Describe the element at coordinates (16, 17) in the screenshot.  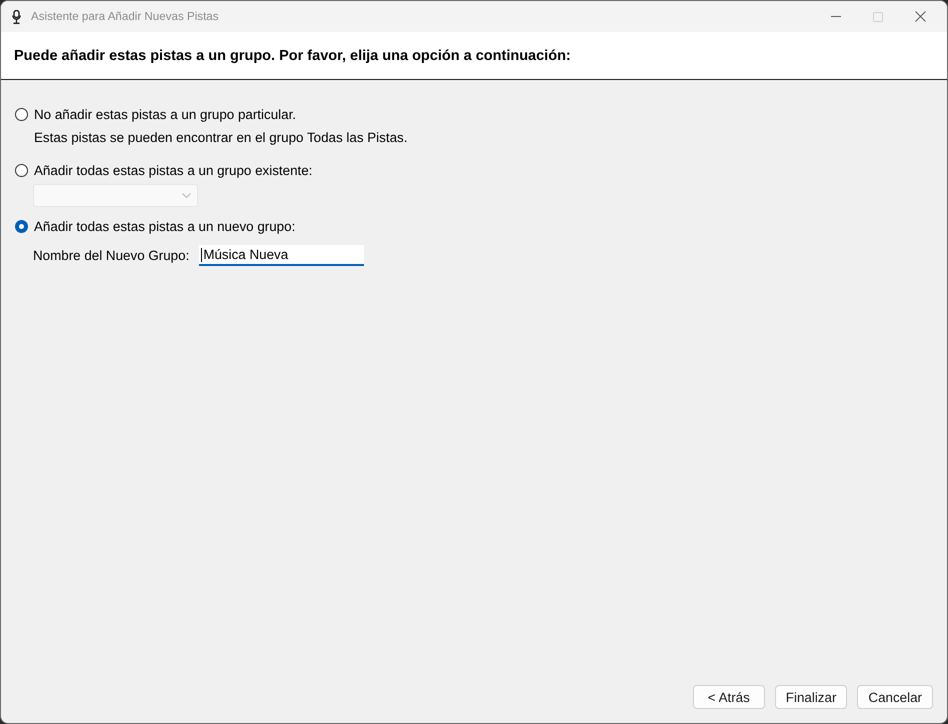
I see `microphone-icon` at that location.